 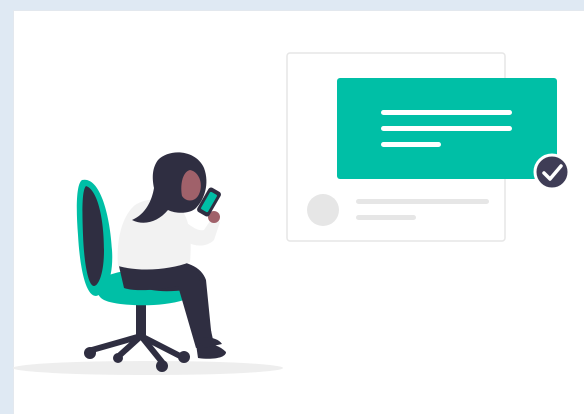 What do you see at coordinates (323, 210) in the screenshot?
I see `avatar-placeholder` at bounding box center [323, 210].